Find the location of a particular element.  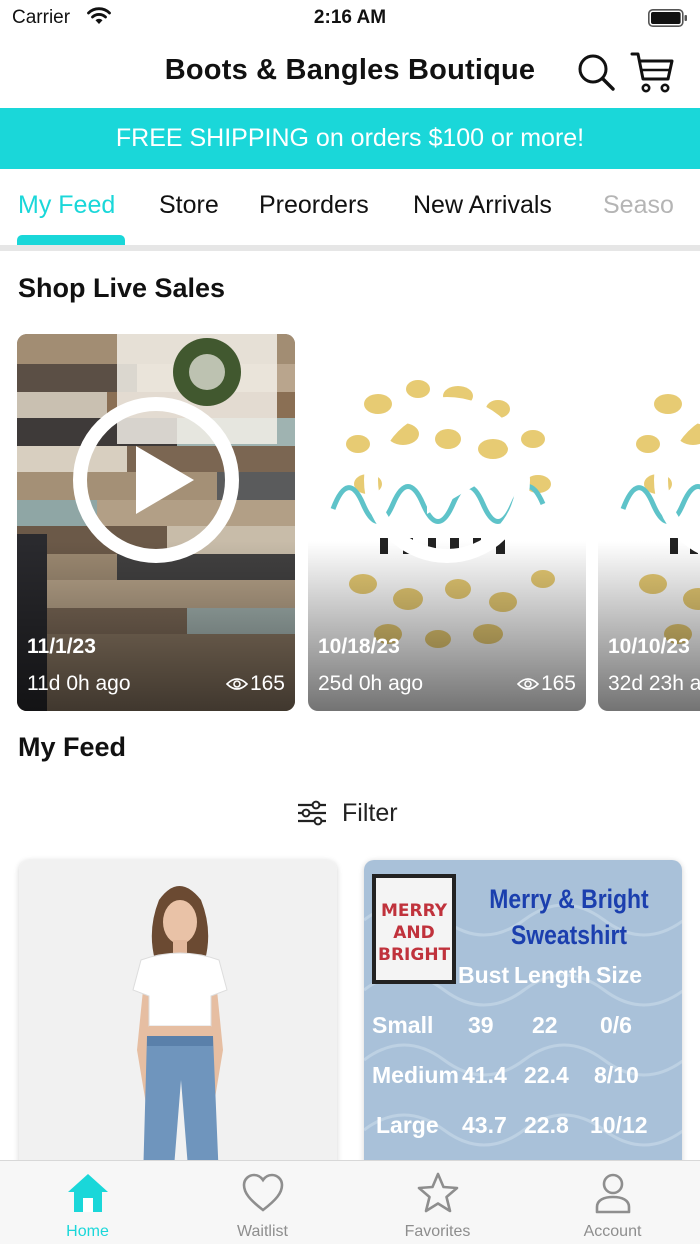

bottom-tab-bar: Home Waitlist Favorites Account is located at coordinates (350, 1202).